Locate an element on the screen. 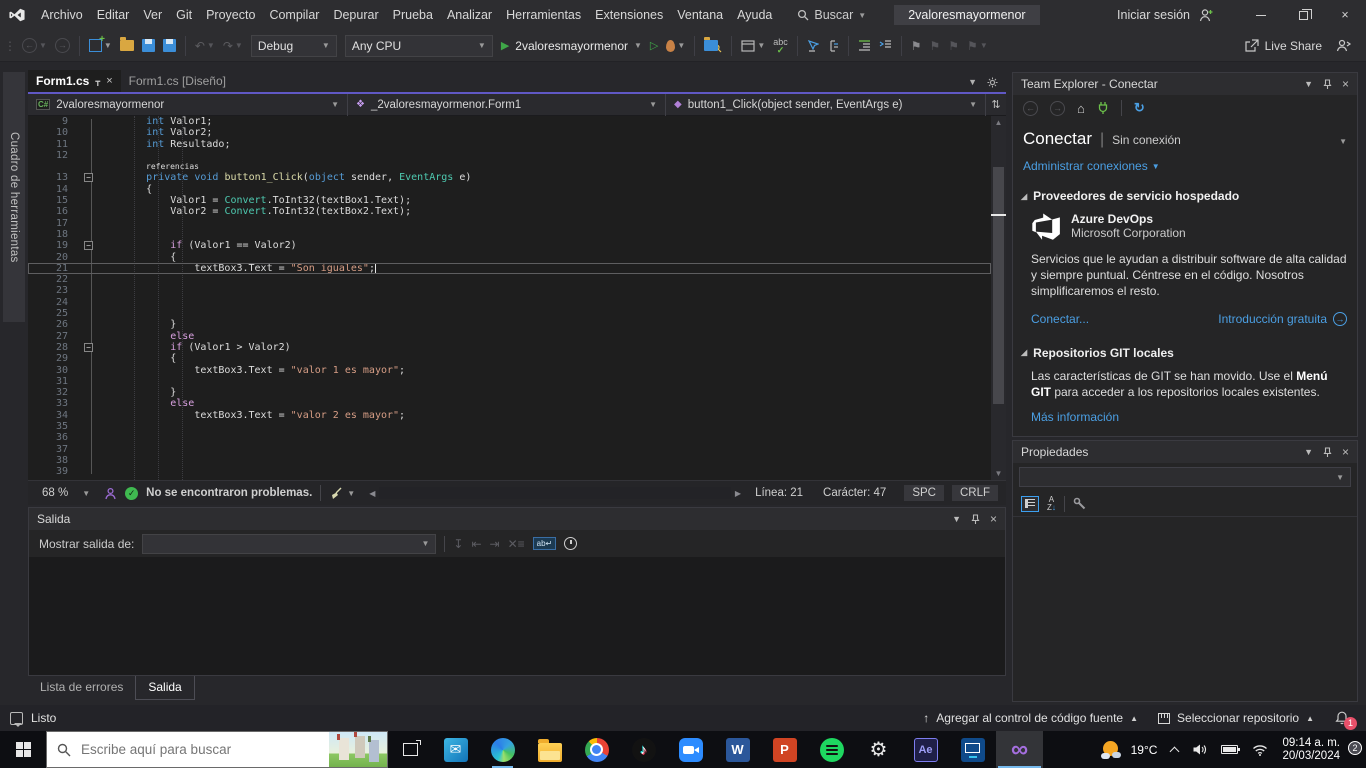 The image size is (1366, 768). clock-widget: 09:14 a. m. 20/03/2024 is located at coordinates (1311, 750).